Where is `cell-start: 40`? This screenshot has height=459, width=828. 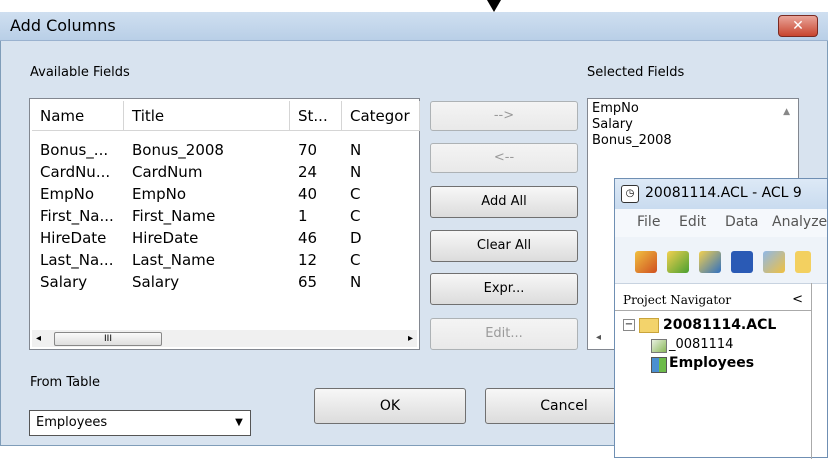 cell-start: 40 is located at coordinates (308, 194).